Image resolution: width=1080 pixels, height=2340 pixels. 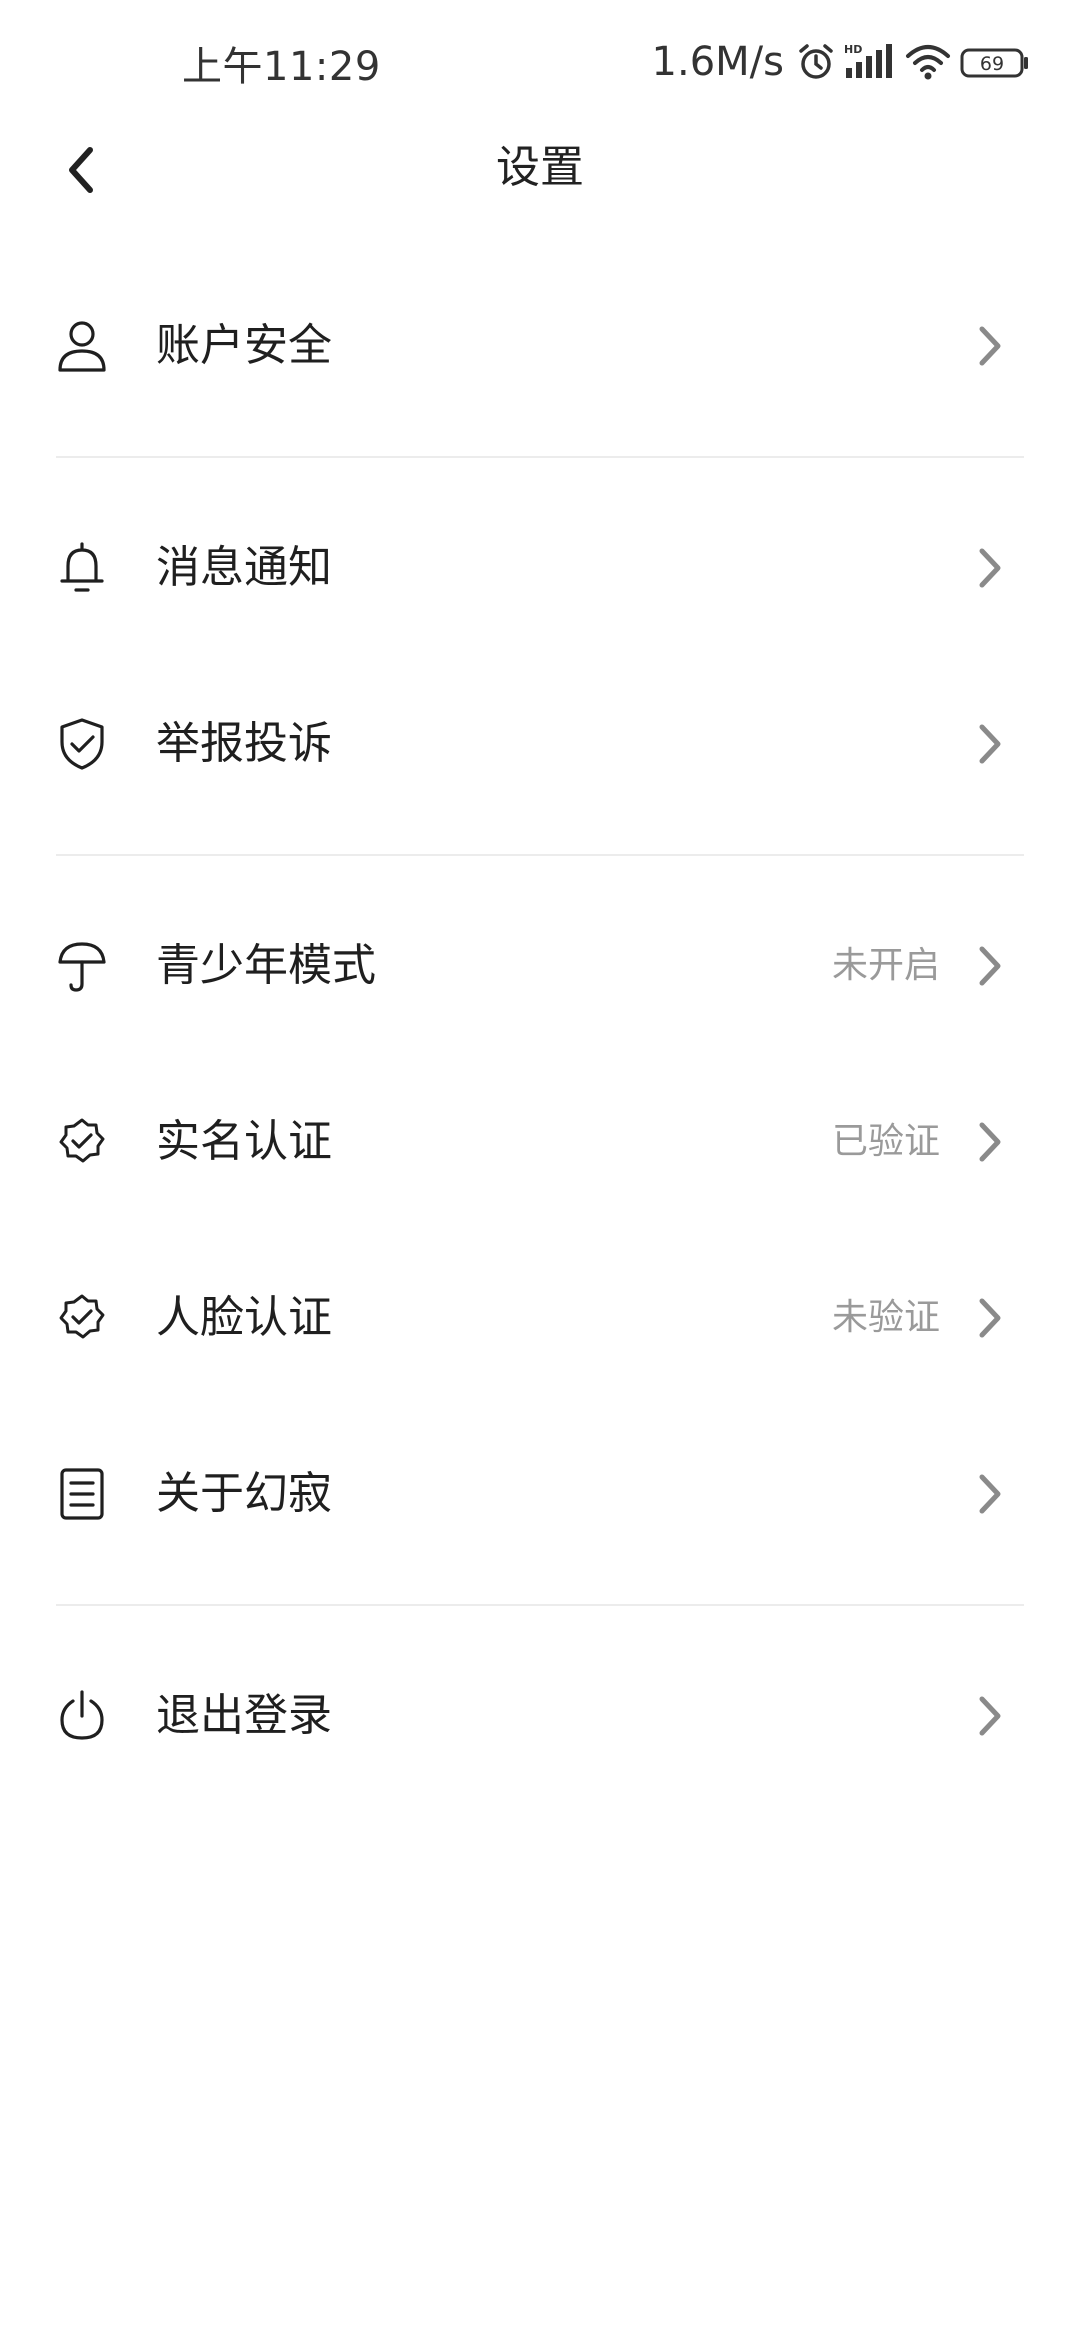 I want to click on menu-item-real-name-verification: 实名认证 已验证, so click(x=540, y=1142).